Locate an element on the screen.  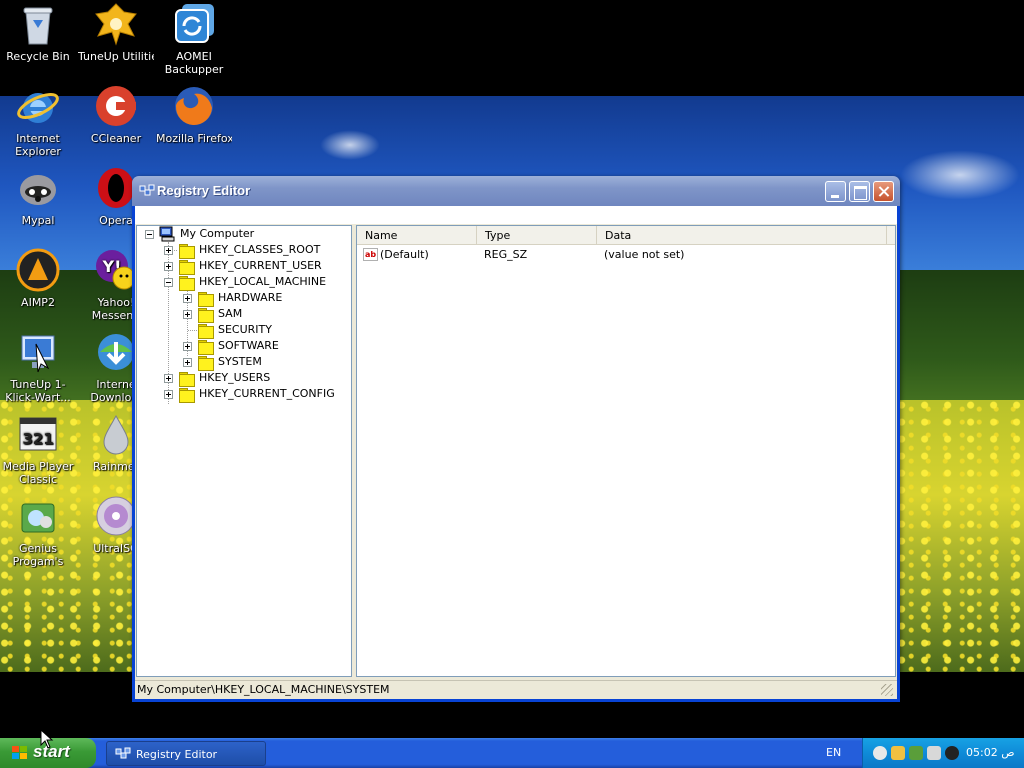
desktop-icon-recycle-bin: Recycle Bin is located at coordinates (38, 32).